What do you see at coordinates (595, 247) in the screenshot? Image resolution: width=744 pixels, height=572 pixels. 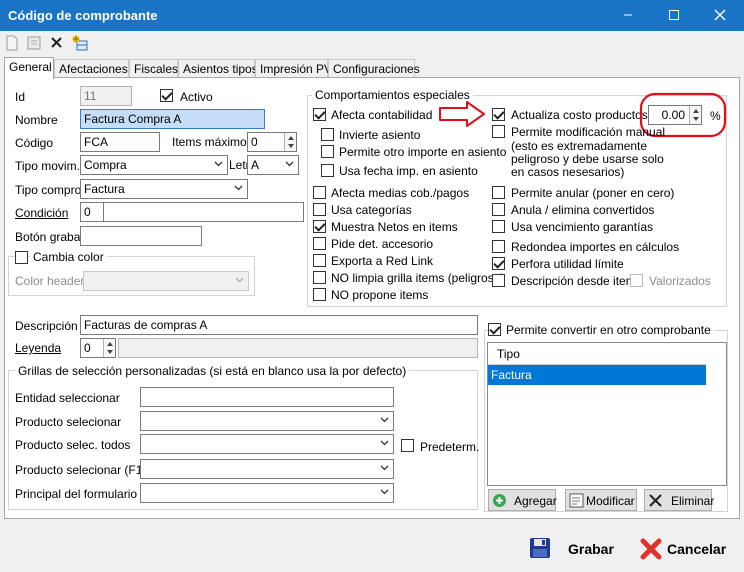 I see `redondea-importes-label: Redondea importes en cálculos` at bounding box center [595, 247].